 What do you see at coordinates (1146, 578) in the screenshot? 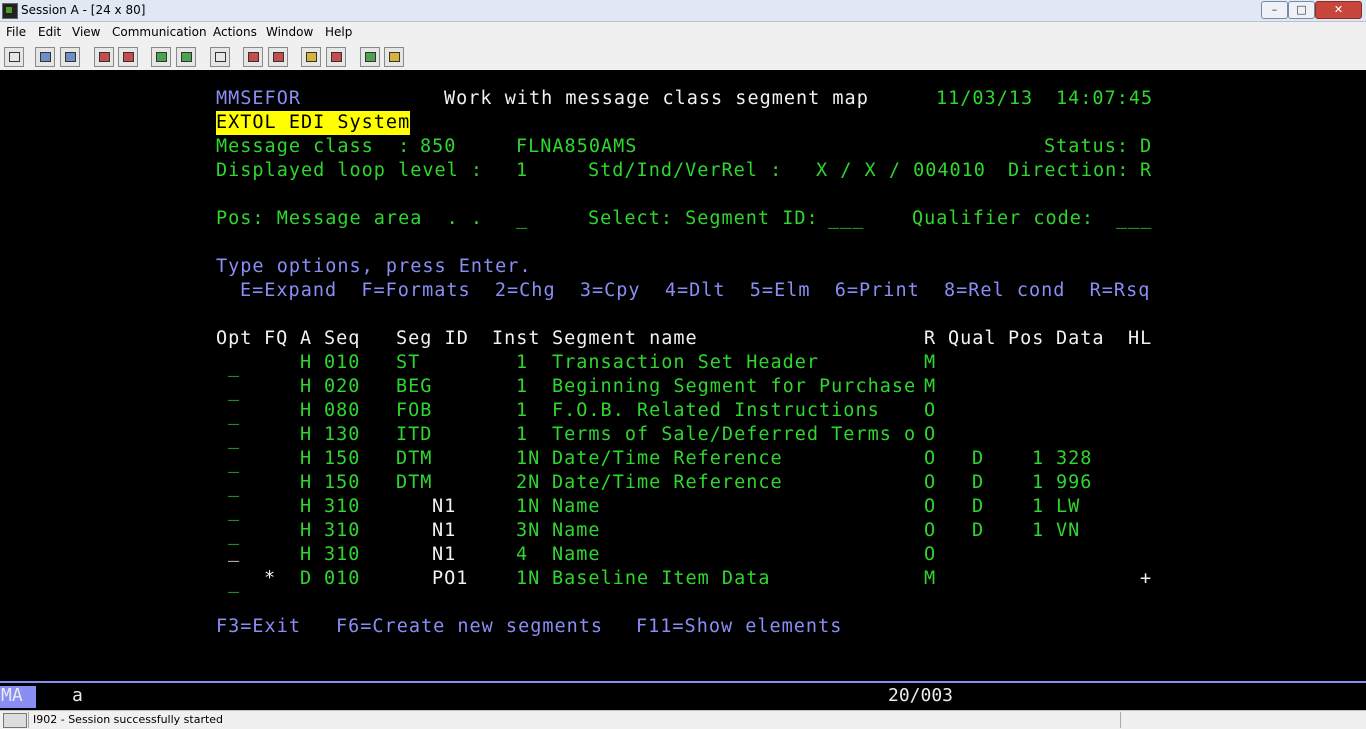
I see `more-indicator: +` at bounding box center [1146, 578].